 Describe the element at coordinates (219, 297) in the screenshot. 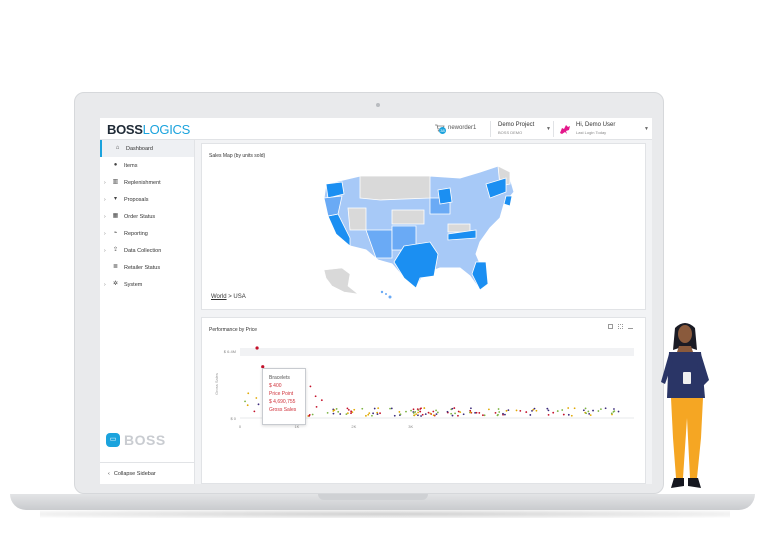

I see `breadcrumb-world-link: World` at that location.